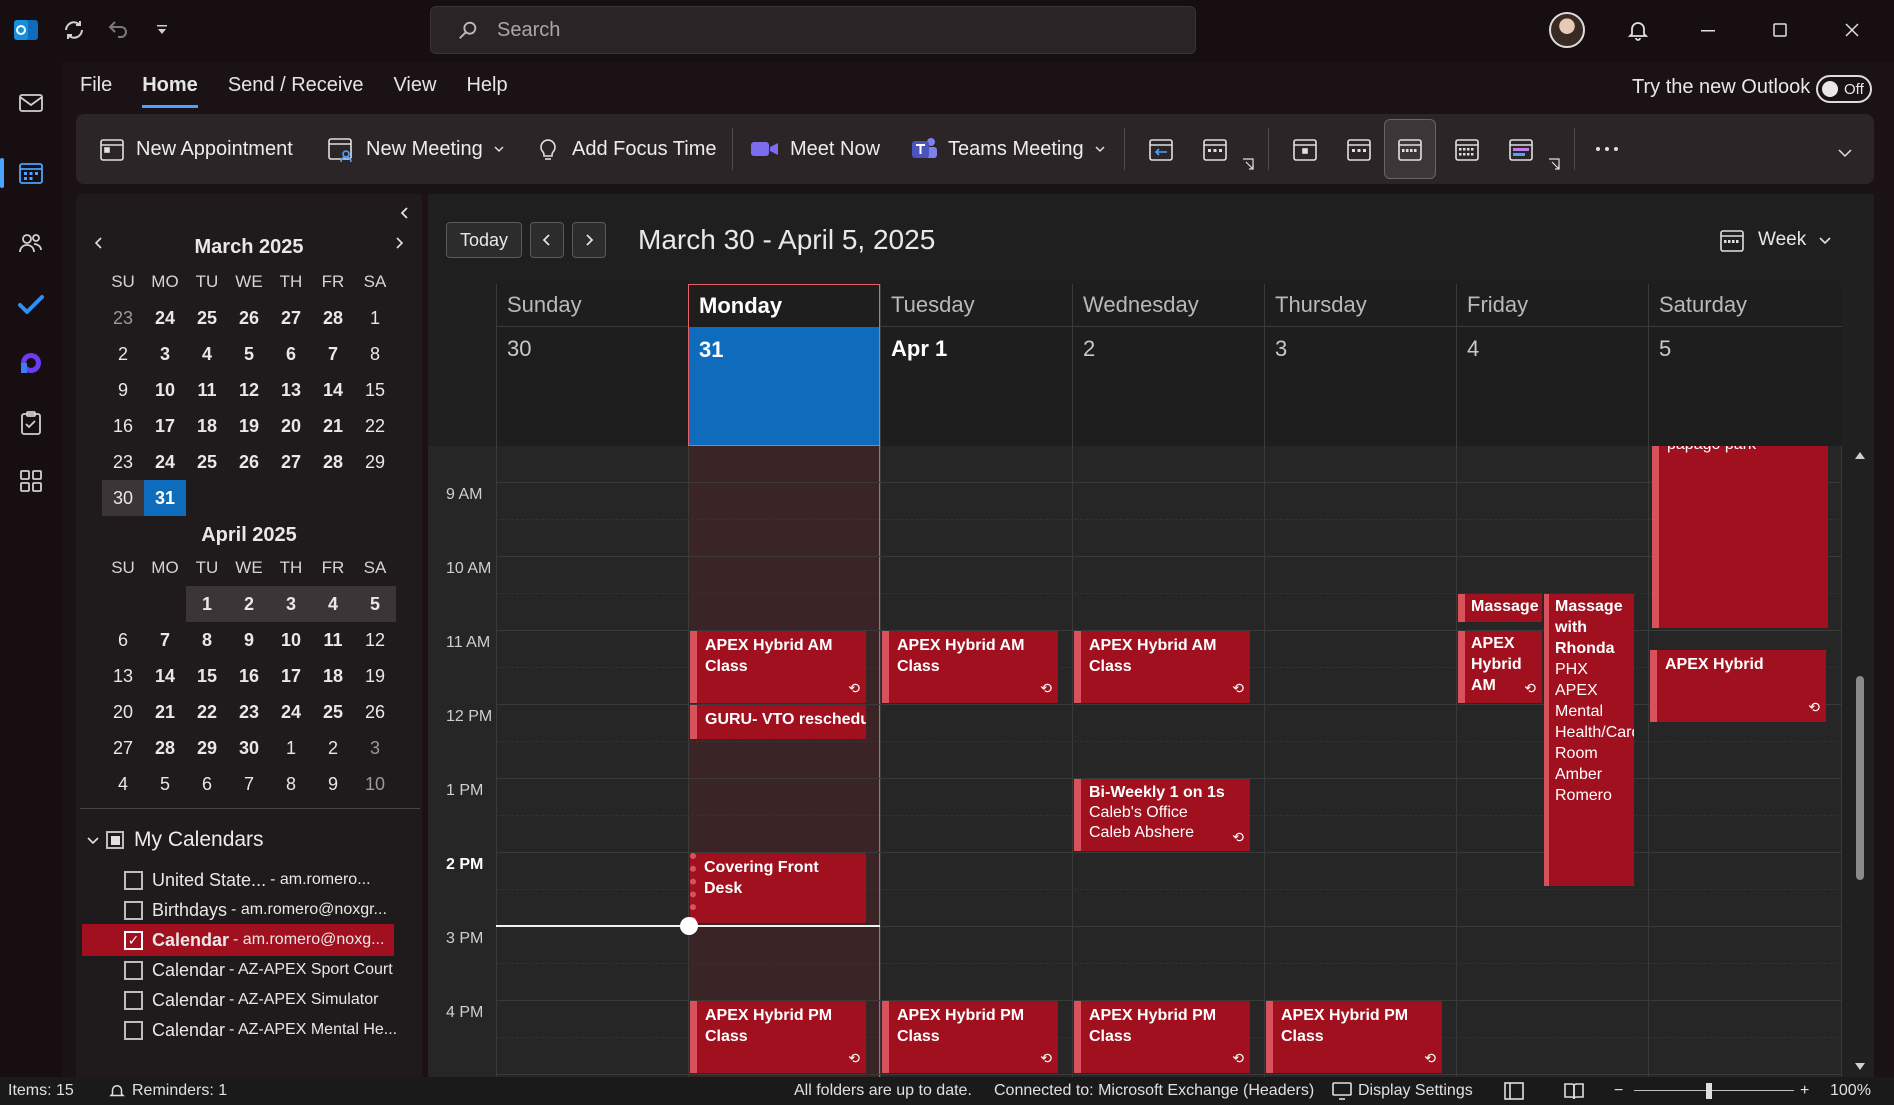 Image resolution: width=1894 pixels, height=1105 pixels. Describe the element at coordinates (179, 1091) in the screenshot. I see `reminders-count: Reminders: 1` at that location.